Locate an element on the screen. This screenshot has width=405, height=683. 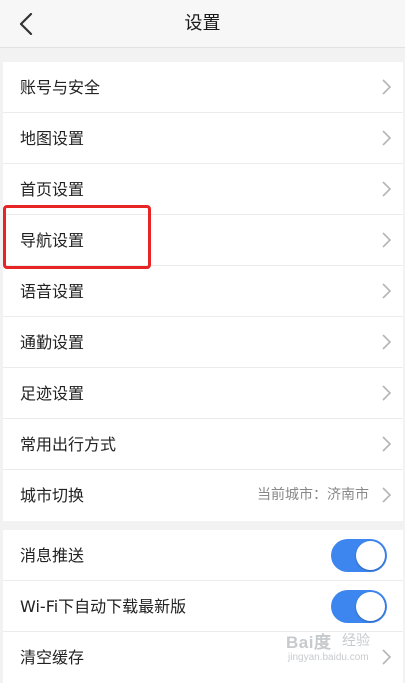
settings-item-label: 消息推送 is located at coordinates (52, 555).